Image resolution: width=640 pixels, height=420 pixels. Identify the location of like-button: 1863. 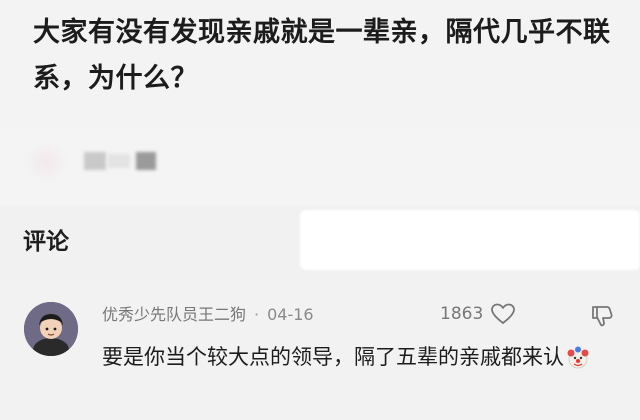
(478, 314).